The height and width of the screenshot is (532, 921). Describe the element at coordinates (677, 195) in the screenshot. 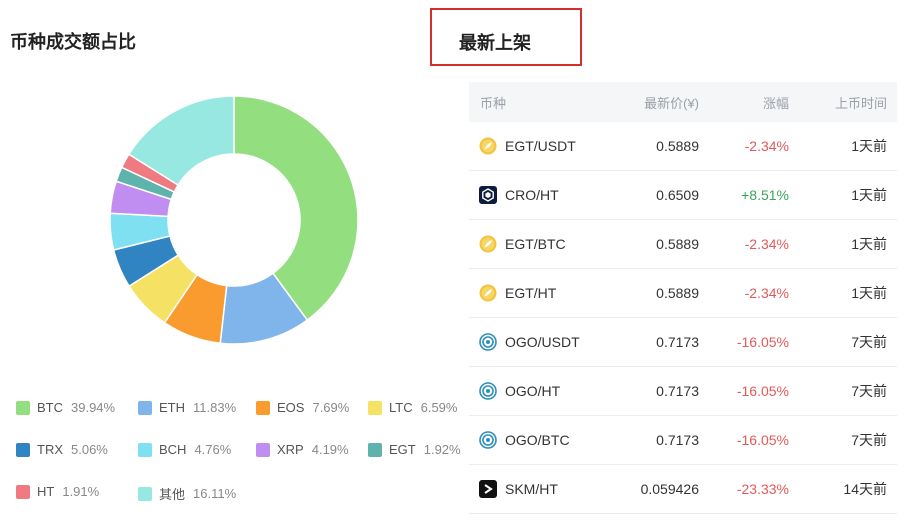

I see `price-cell: 0.6509` at that location.